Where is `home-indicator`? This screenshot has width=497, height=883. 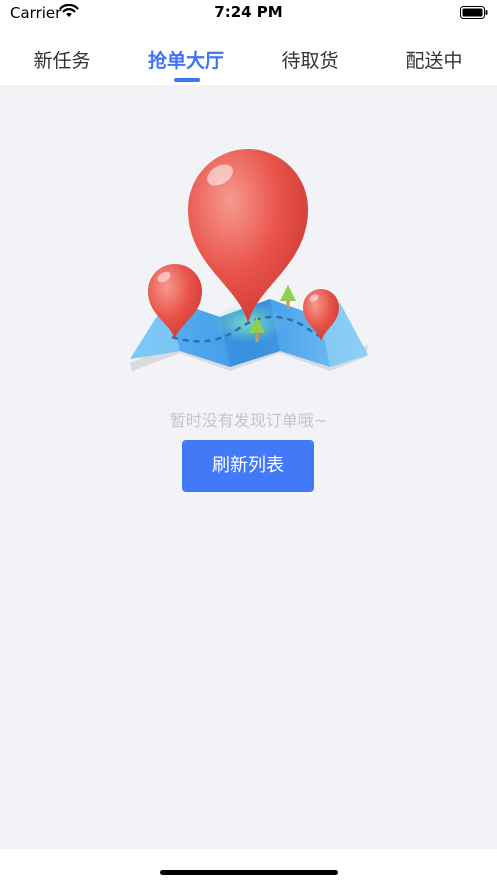
home-indicator is located at coordinates (249, 872).